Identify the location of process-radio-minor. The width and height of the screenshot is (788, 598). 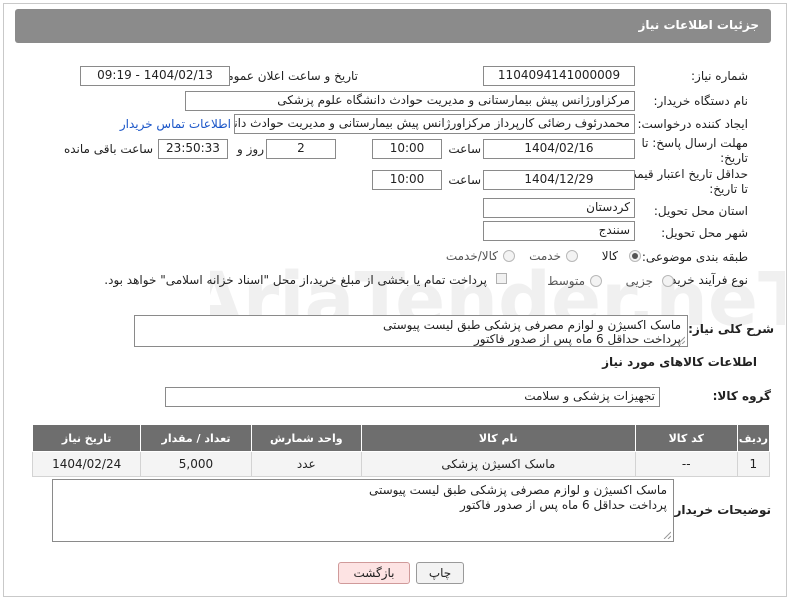
(668, 281).